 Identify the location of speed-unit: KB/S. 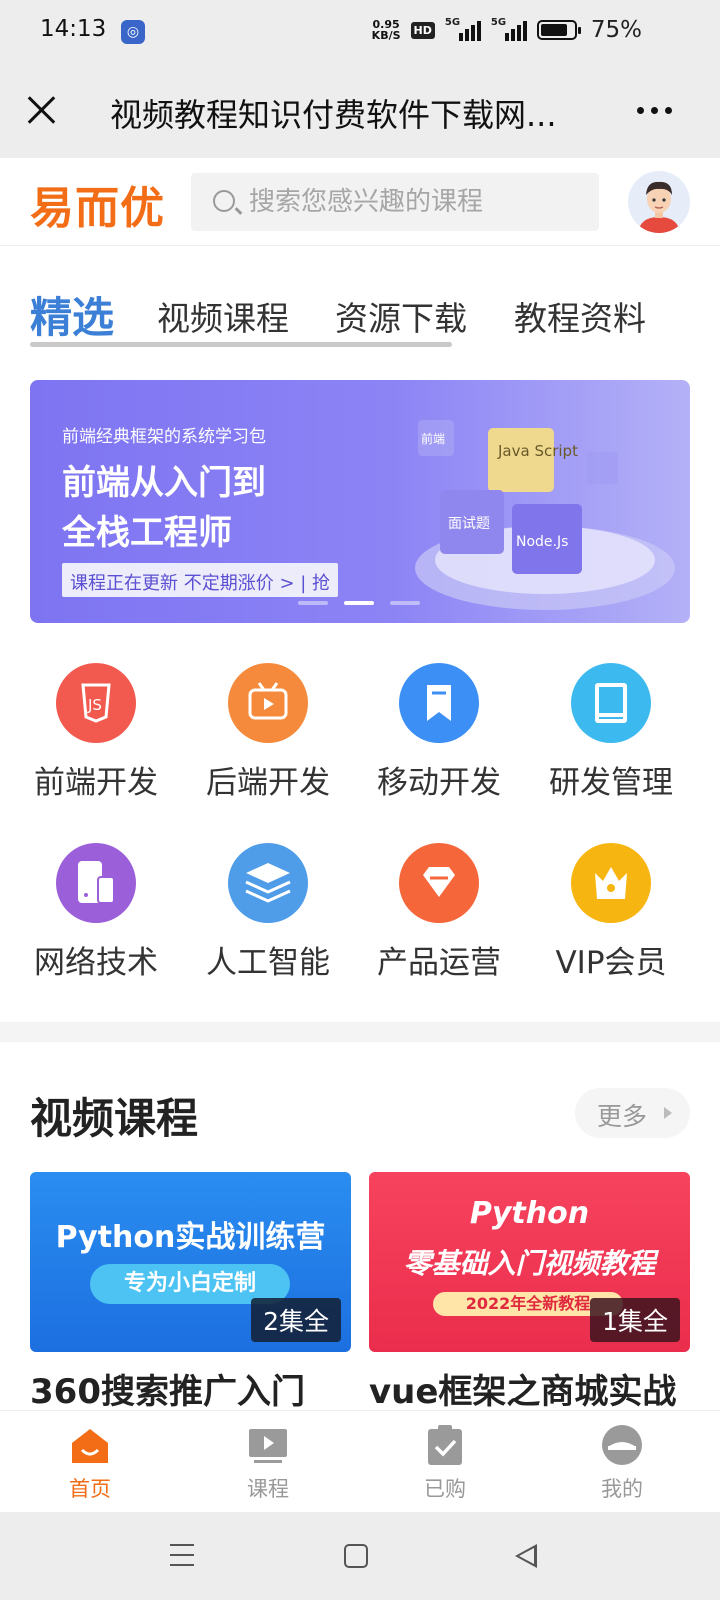
(386, 35).